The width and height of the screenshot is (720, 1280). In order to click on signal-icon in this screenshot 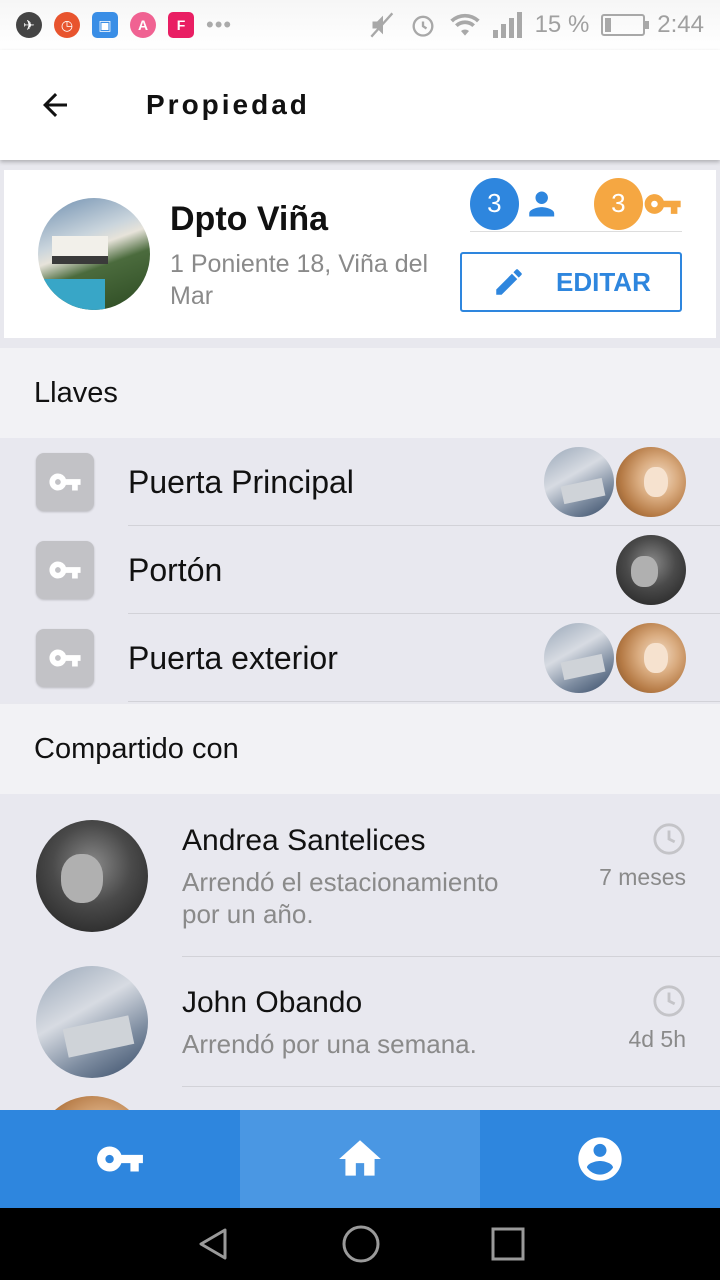, I will do `click(507, 25)`.